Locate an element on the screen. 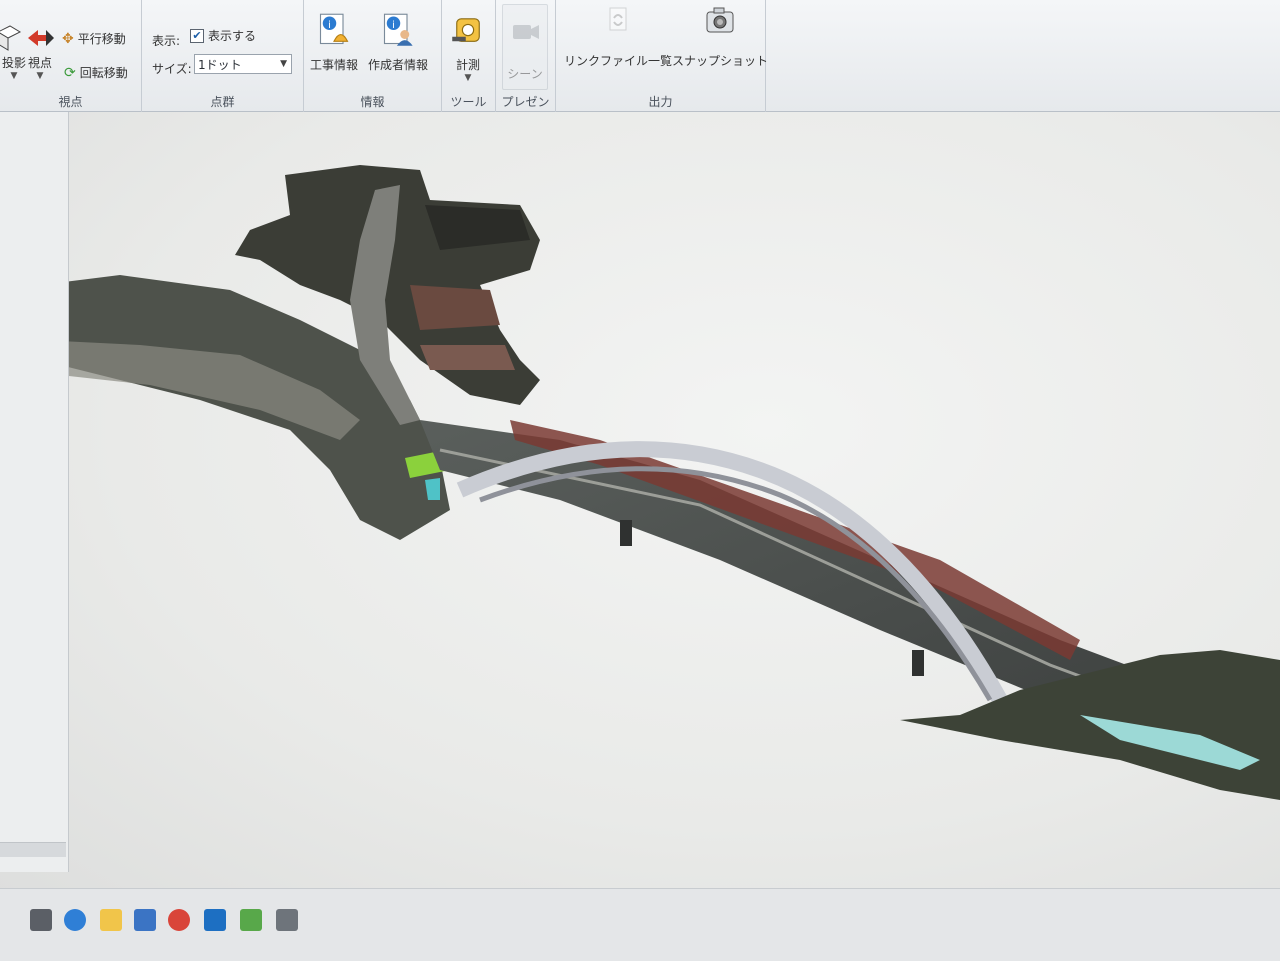 Image resolution: width=1280 pixels, height=961 pixels. viewpoint-group-label: 視点 is located at coordinates (70, 102).